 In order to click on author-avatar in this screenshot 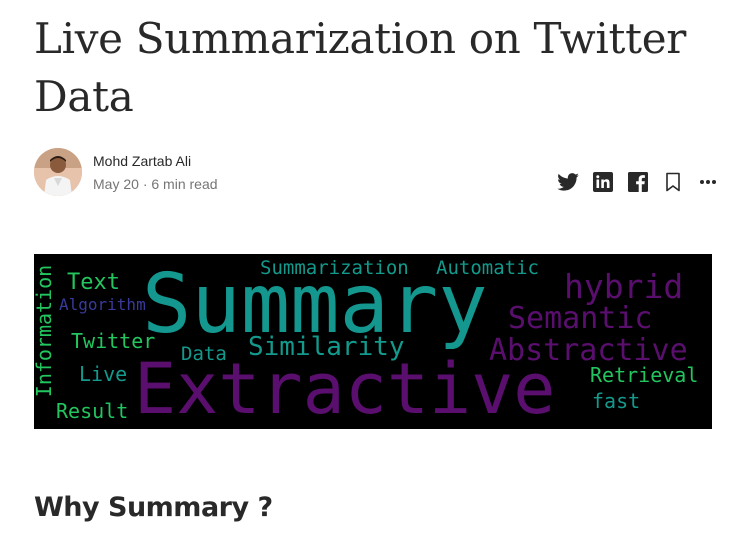, I will do `click(58, 172)`.